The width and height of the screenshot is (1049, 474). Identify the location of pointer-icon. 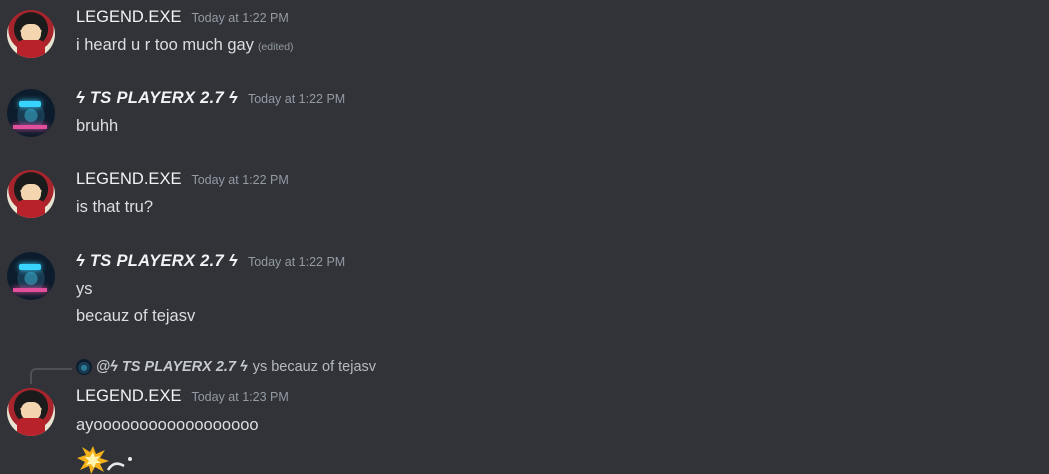
(119, 464).